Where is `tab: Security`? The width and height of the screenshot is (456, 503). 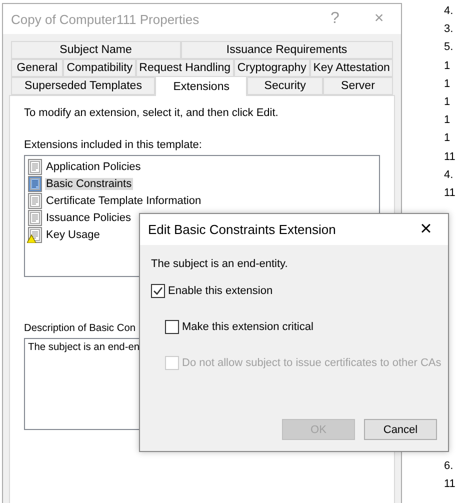
tab: Security is located at coordinates (285, 86).